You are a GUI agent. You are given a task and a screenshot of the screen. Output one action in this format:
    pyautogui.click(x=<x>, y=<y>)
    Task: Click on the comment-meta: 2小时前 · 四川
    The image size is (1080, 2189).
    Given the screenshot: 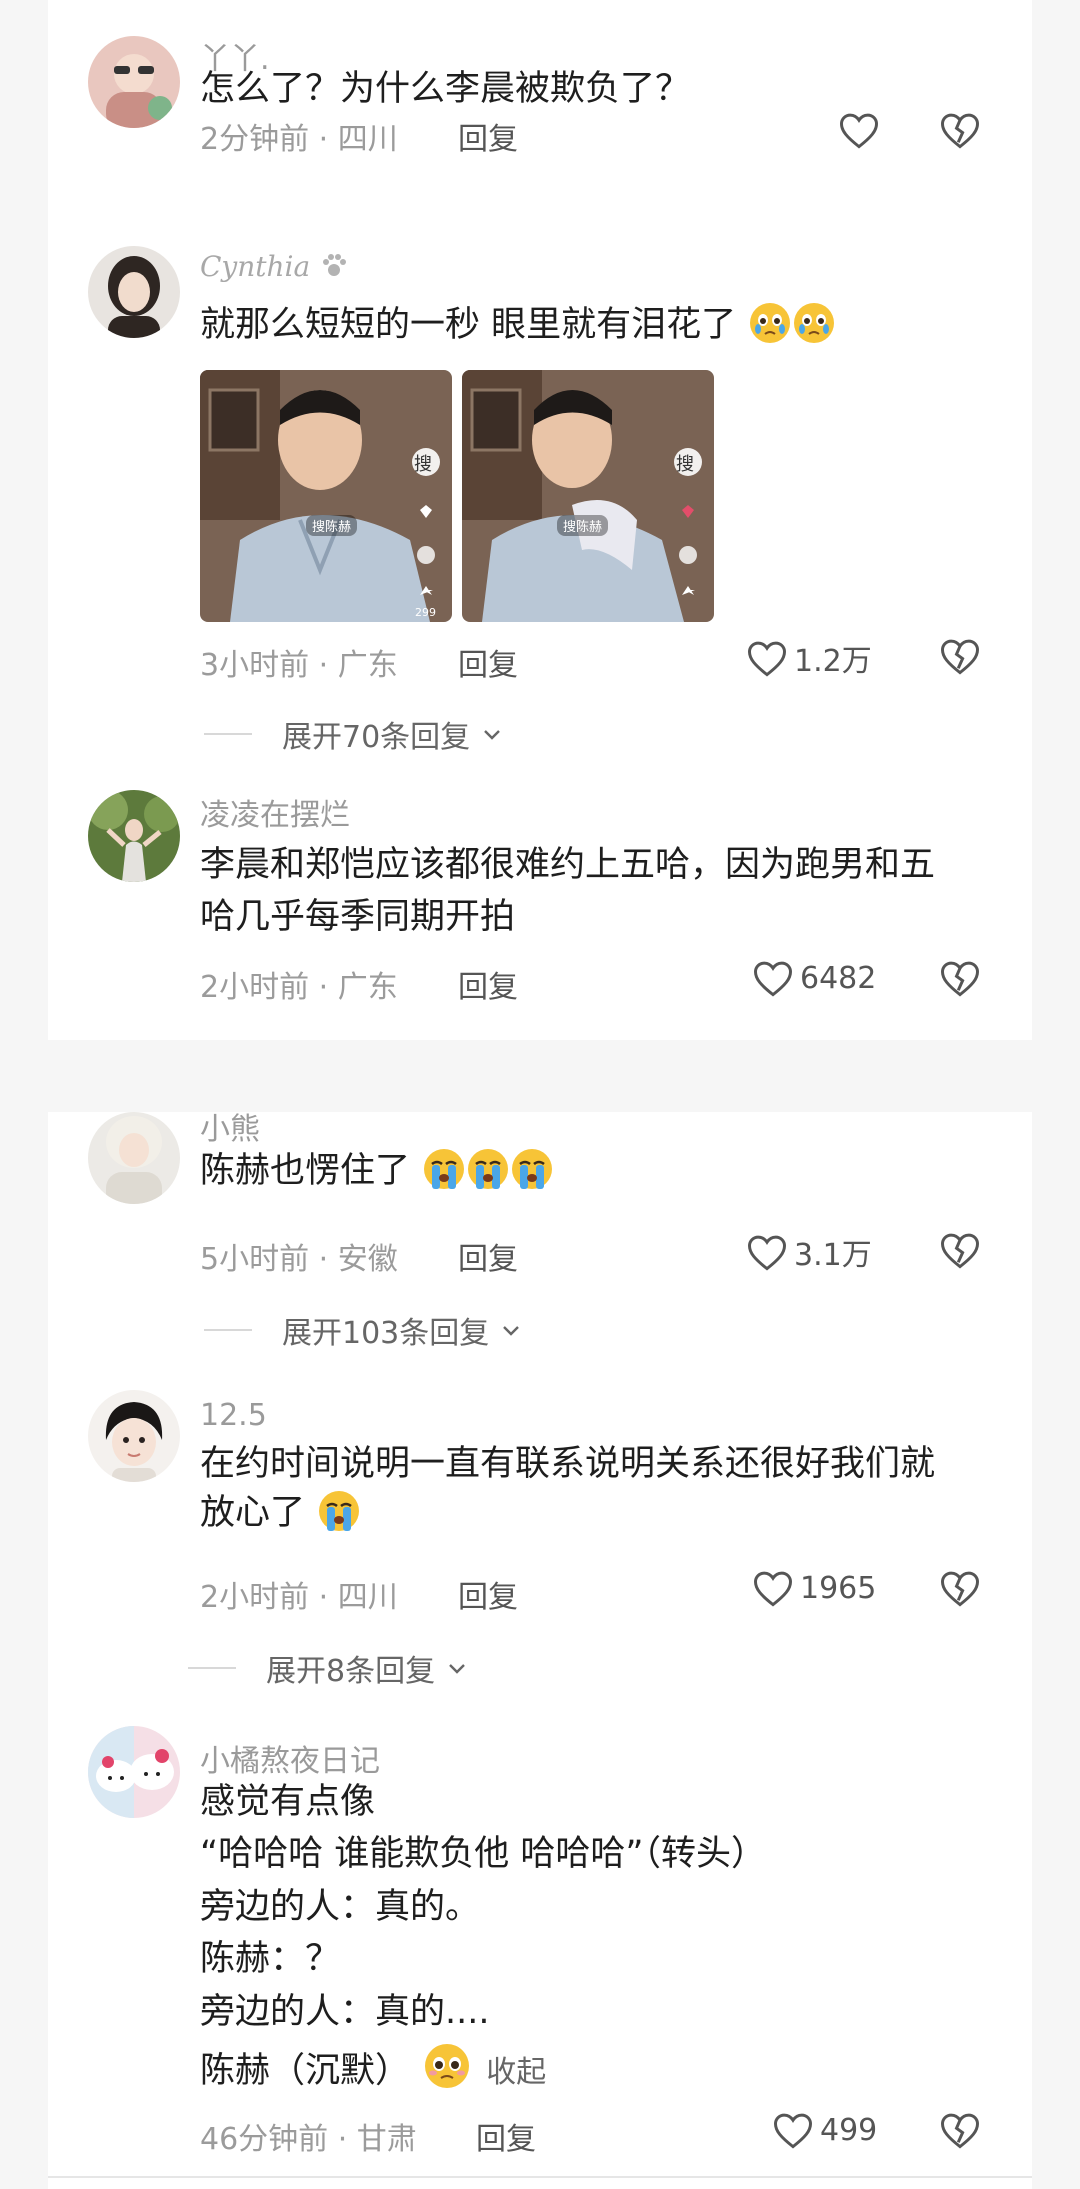 What is the action you would take?
    pyautogui.click(x=299, y=1597)
    